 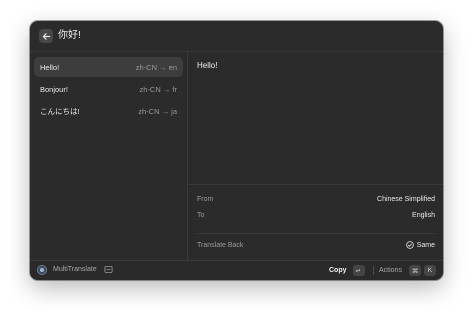 I want to click on search-query: 你好!, so click(x=69, y=36).